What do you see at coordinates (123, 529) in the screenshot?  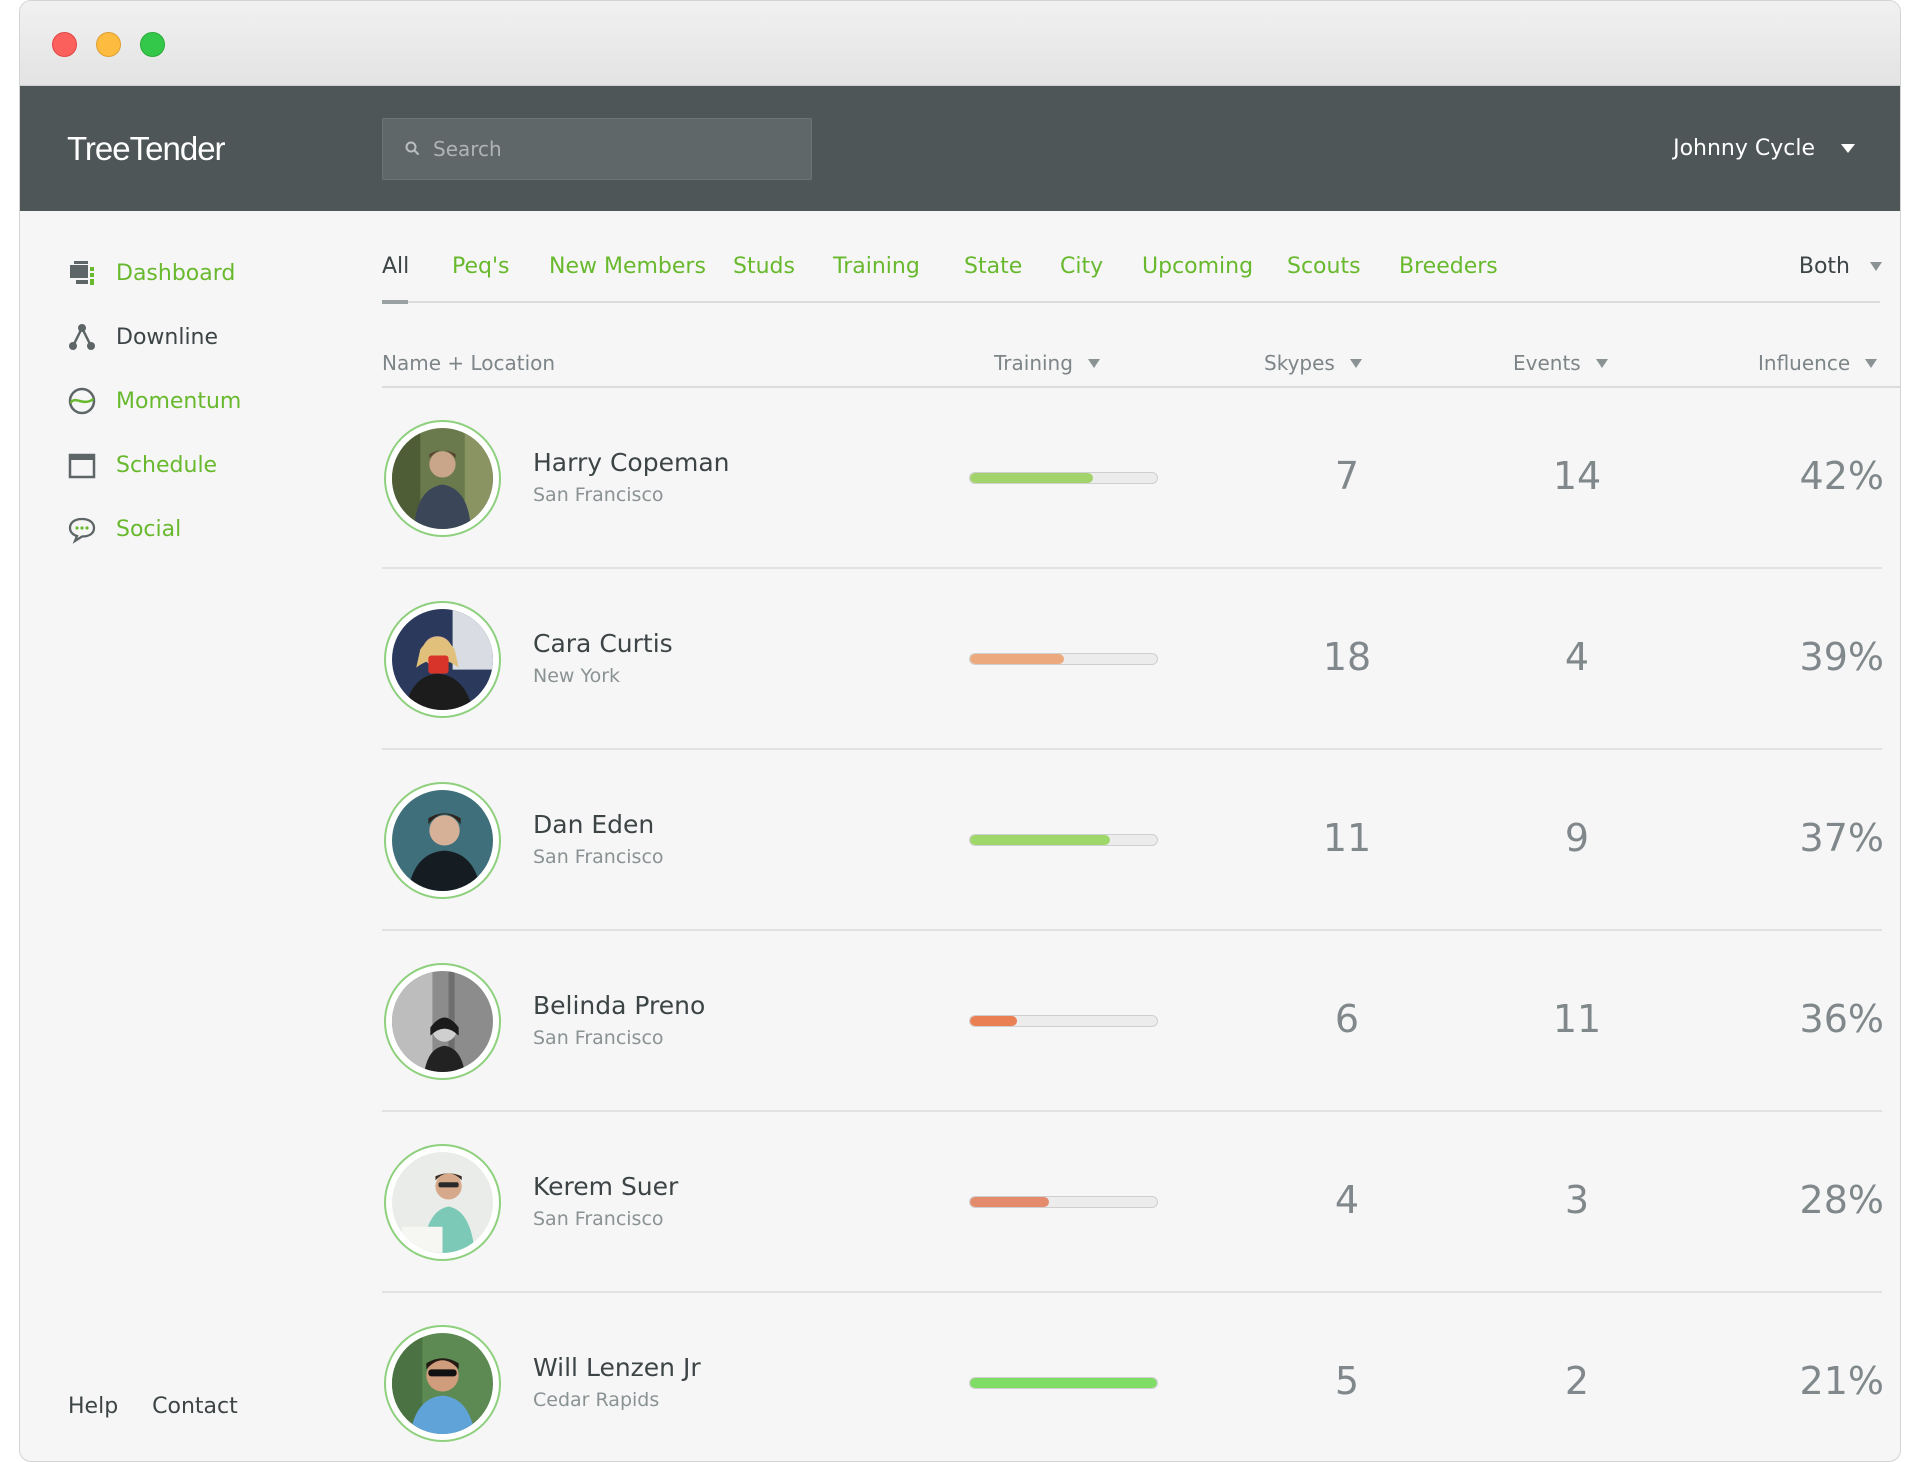 I see `sidebar-item-social: Social` at bounding box center [123, 529].